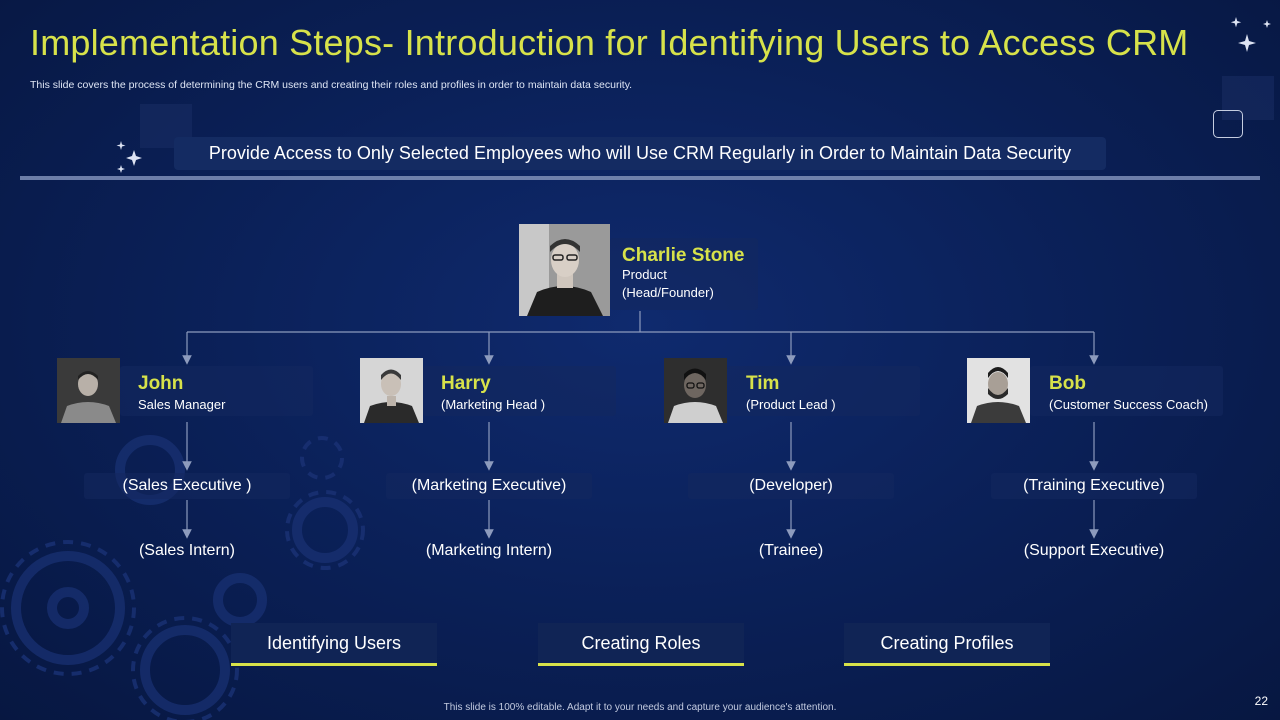  What do you see at coordinates (763, 383) in the screenshot?
I see `manager-name: Tim` at bounding box center [763, 383].